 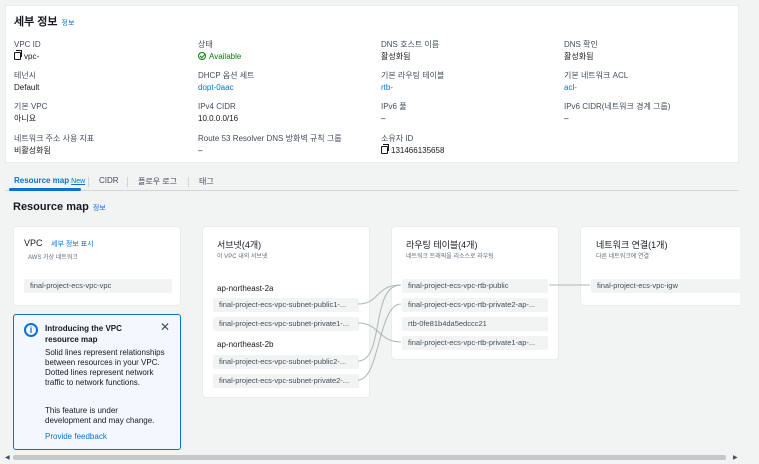 I want to click on connector-lines, so click(x=473, y=332).